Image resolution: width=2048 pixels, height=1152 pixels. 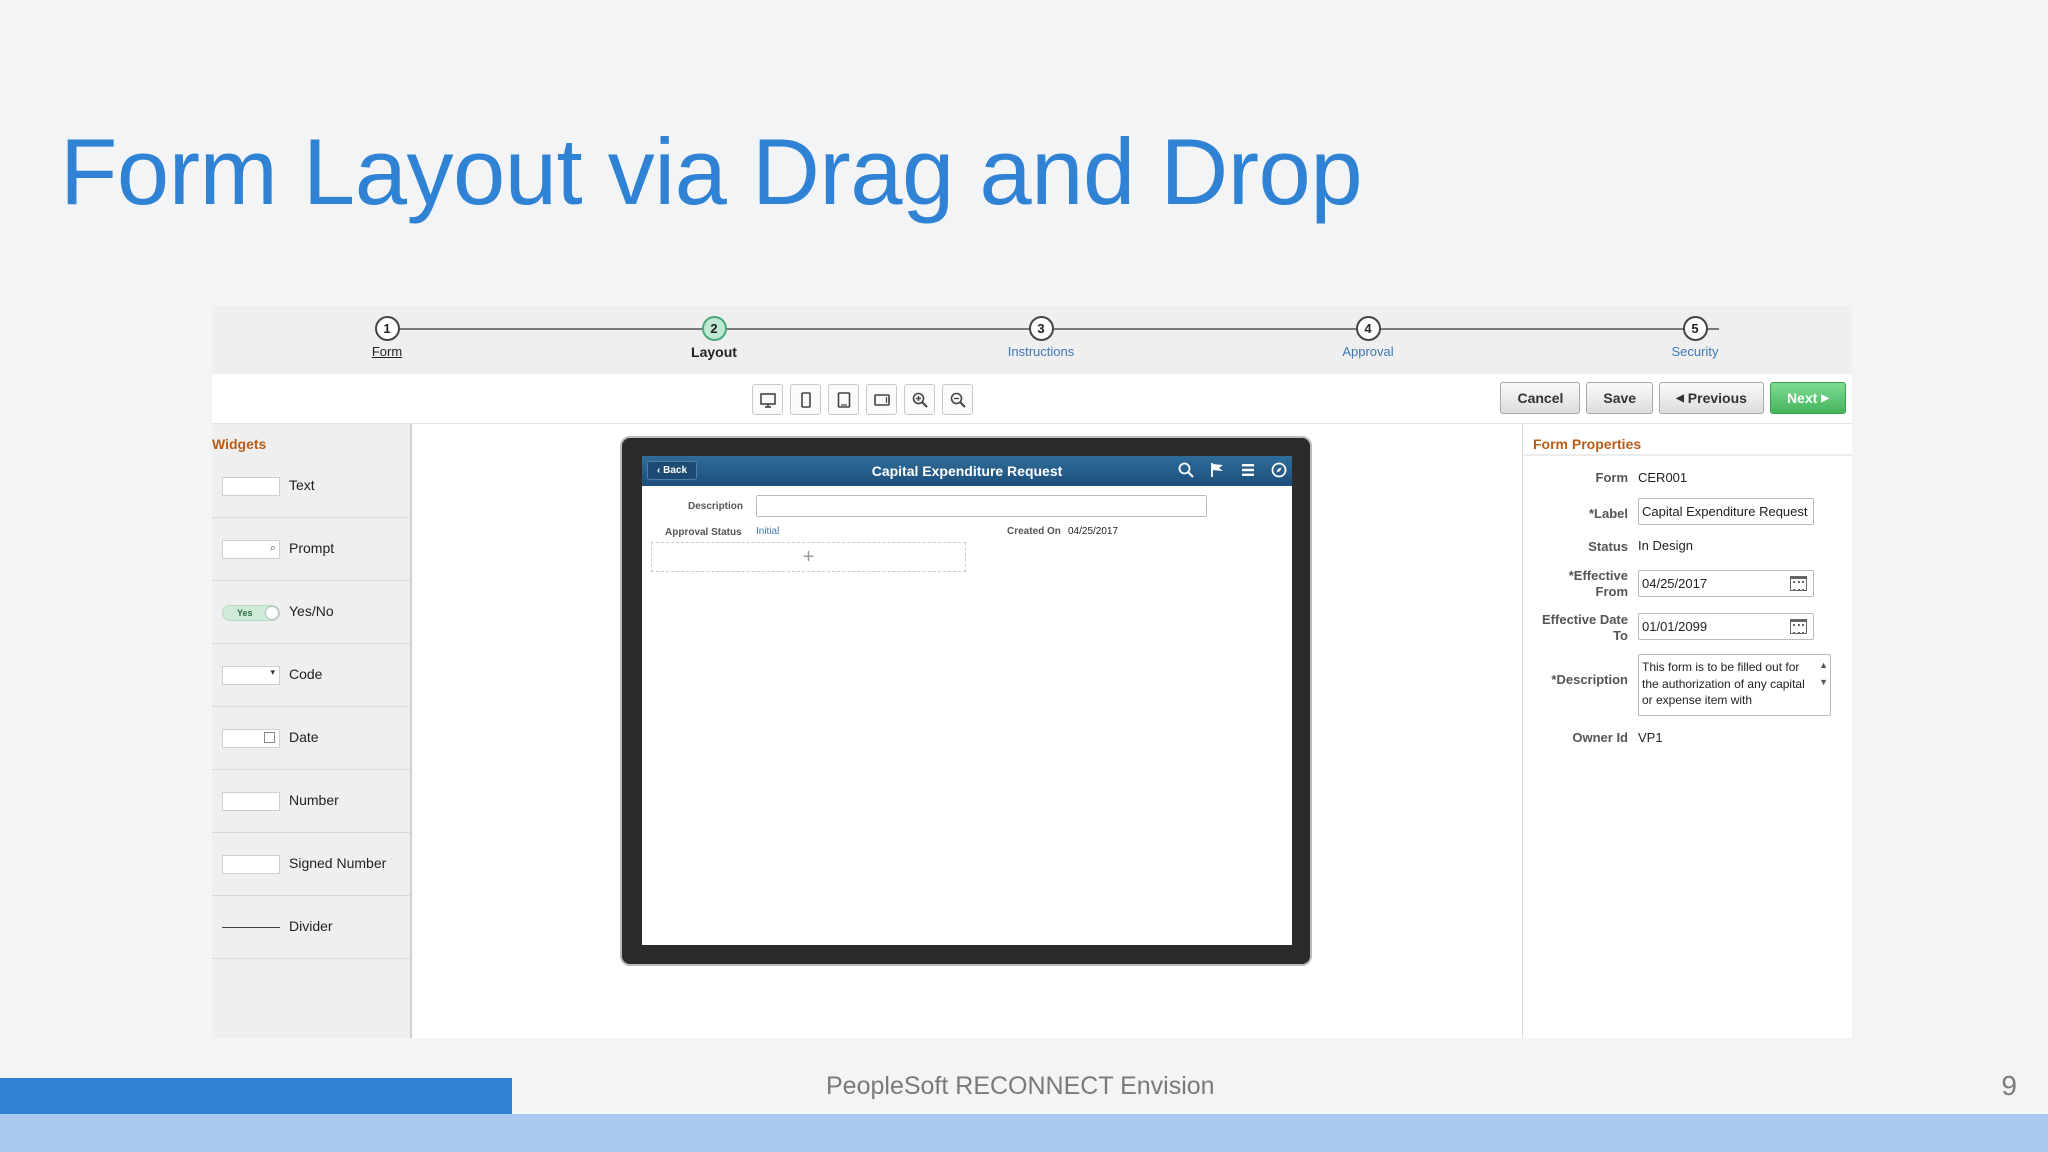 What do you see at coordinates (1612, 591) in the screenshot?
I see `effective-from-label-line2: From` at bounding box center [1612, 591].